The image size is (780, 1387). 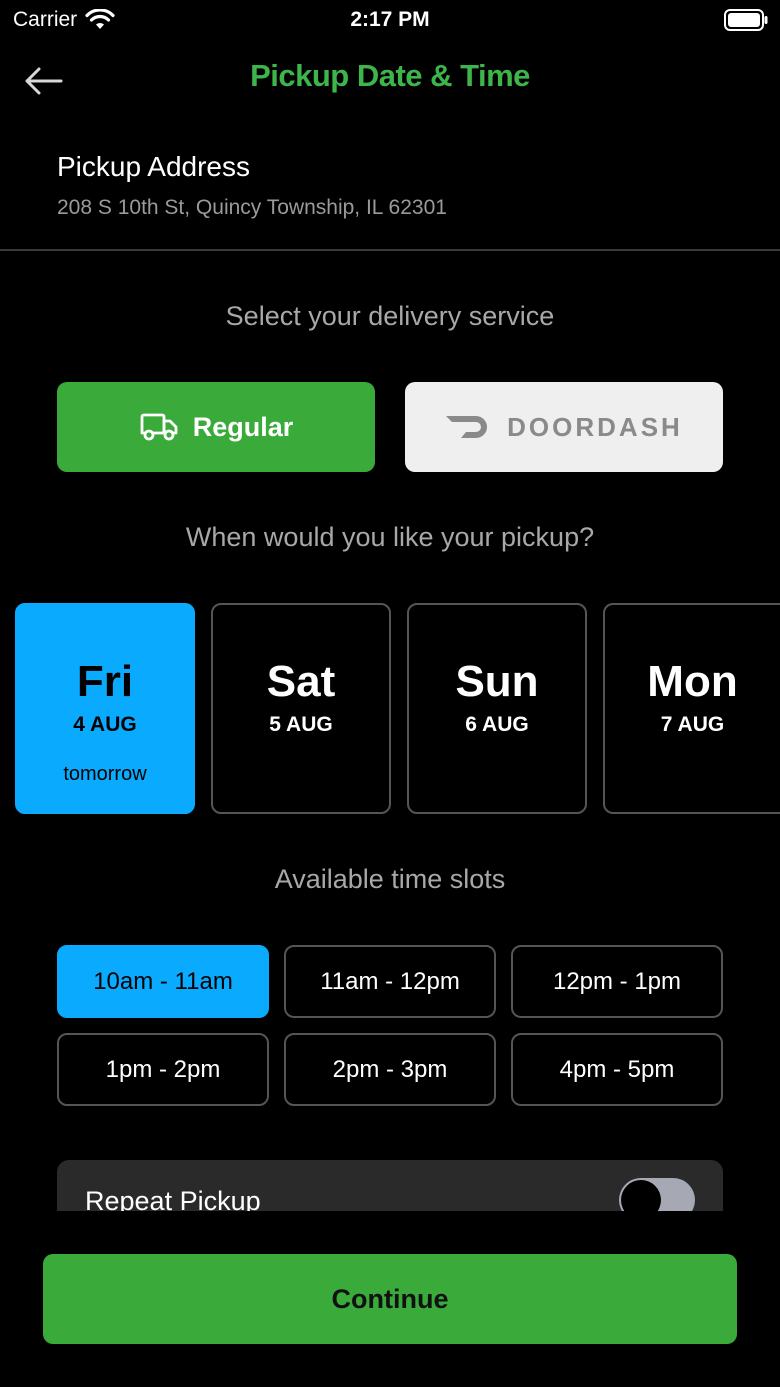 What do you see at coordinates (163, 981) in the screenshot?
I see `time-slot: 10am - 11am` at bounding box center [163, 981].